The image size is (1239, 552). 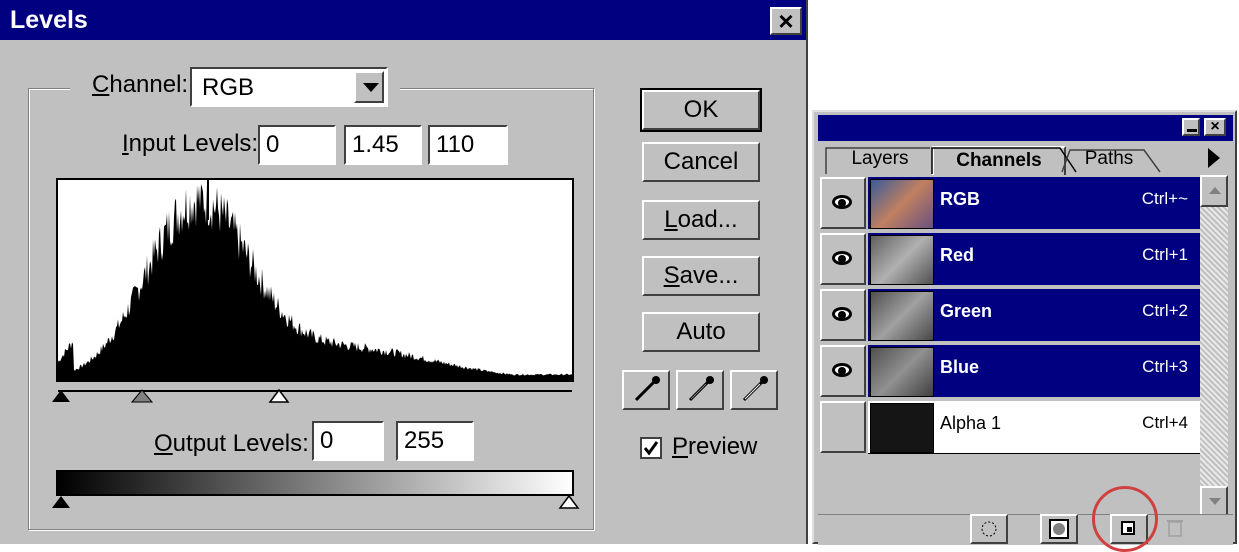 What do you see at coordinates (435, 441) in the screenshot?
I see `output-white-field: 255` at bounding box center [435, 441].